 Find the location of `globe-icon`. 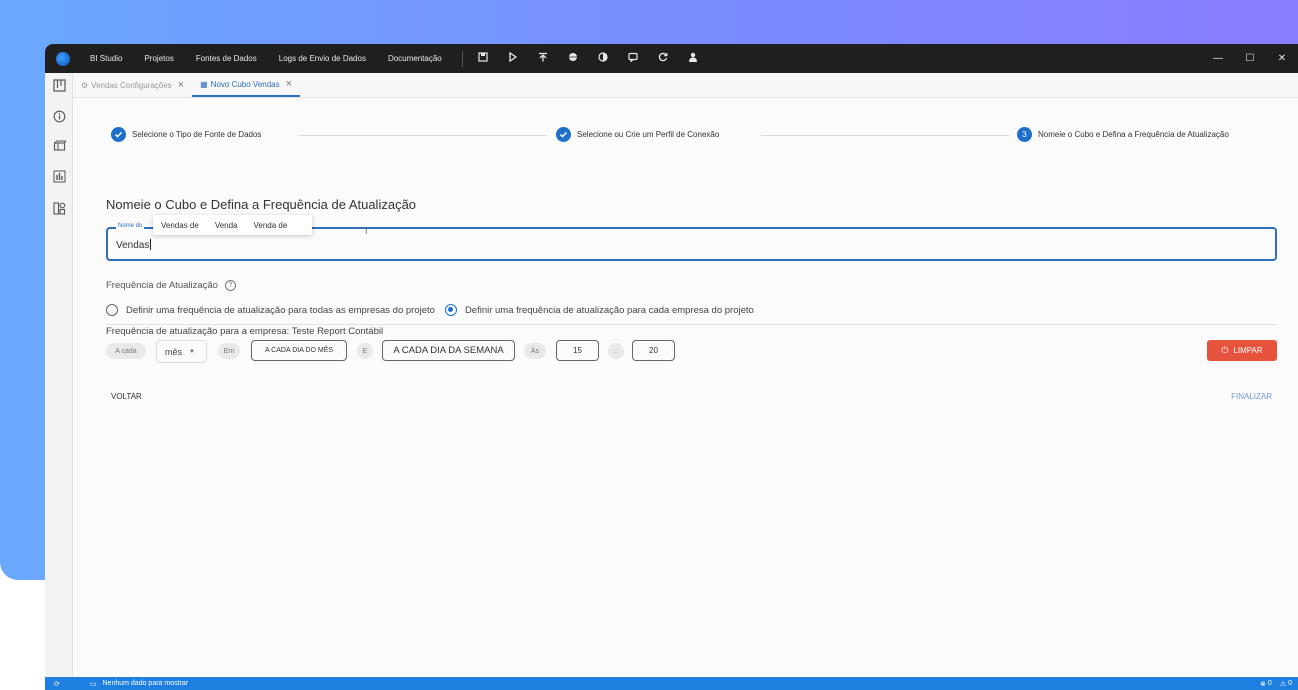

globe-icon is located at coordinates (573, 58).